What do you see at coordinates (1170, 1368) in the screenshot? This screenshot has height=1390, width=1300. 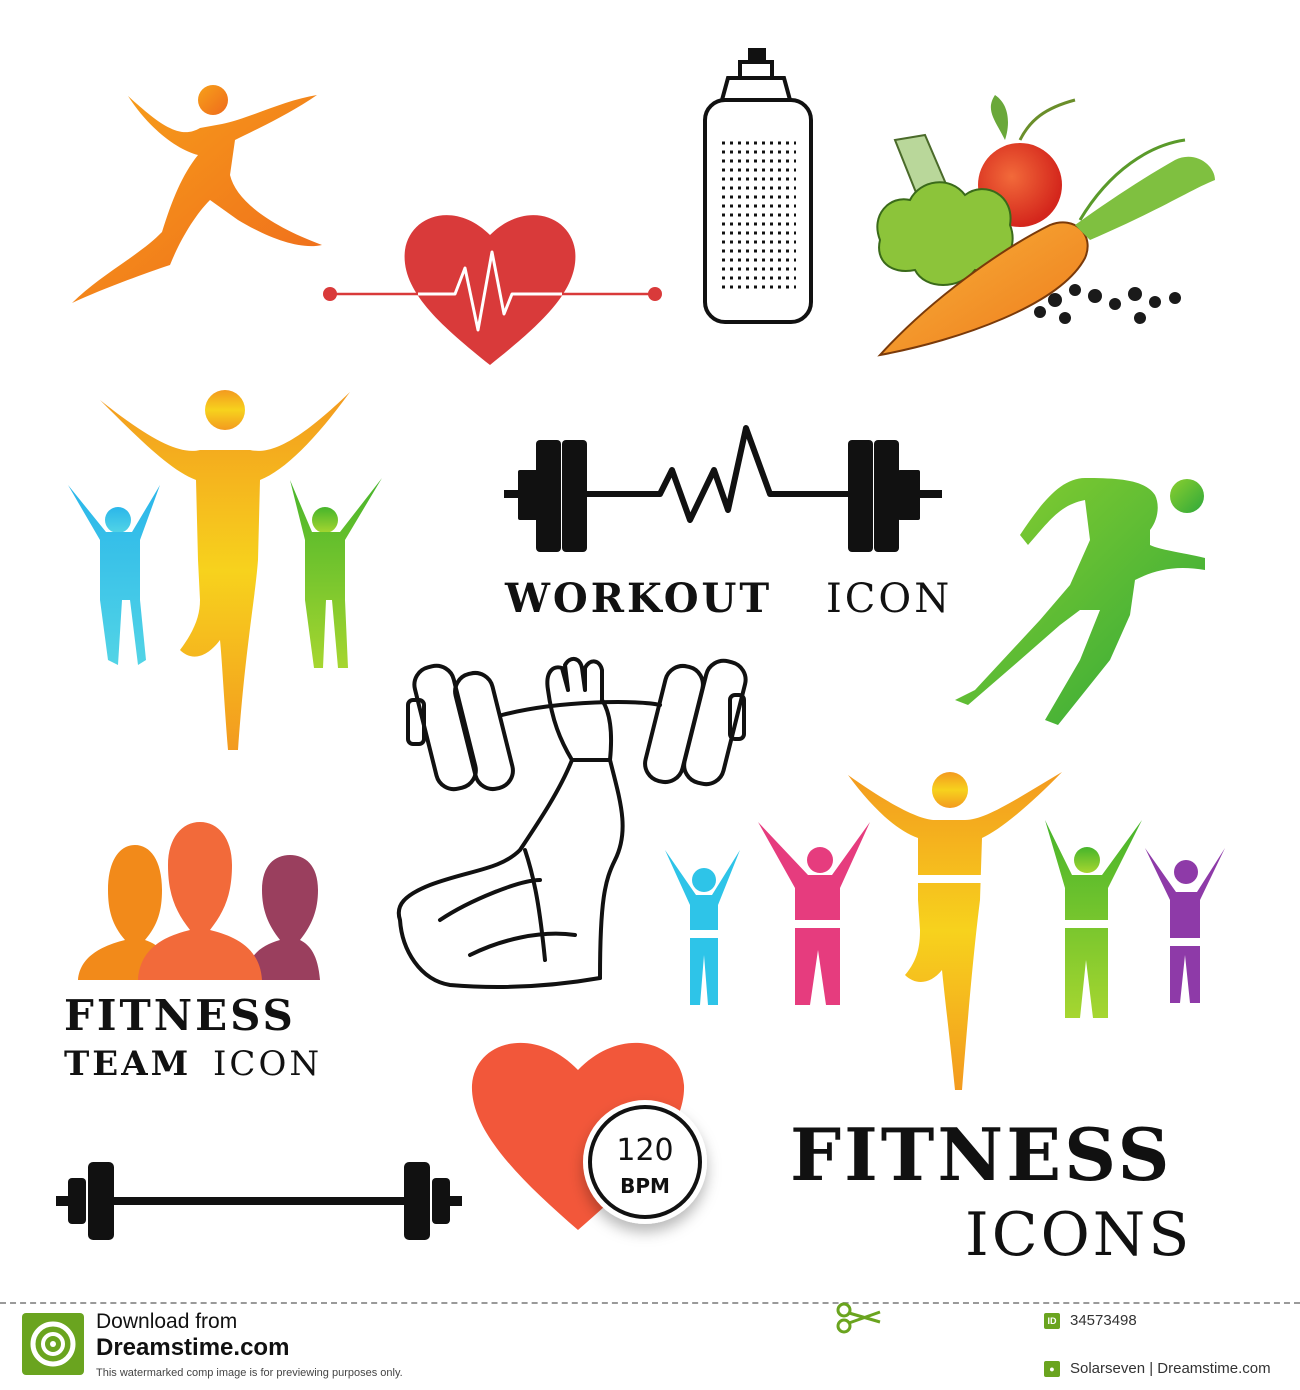 I see `author-value: Solarseven | Dreamstime.com` at bounding box center [1170, 1368].